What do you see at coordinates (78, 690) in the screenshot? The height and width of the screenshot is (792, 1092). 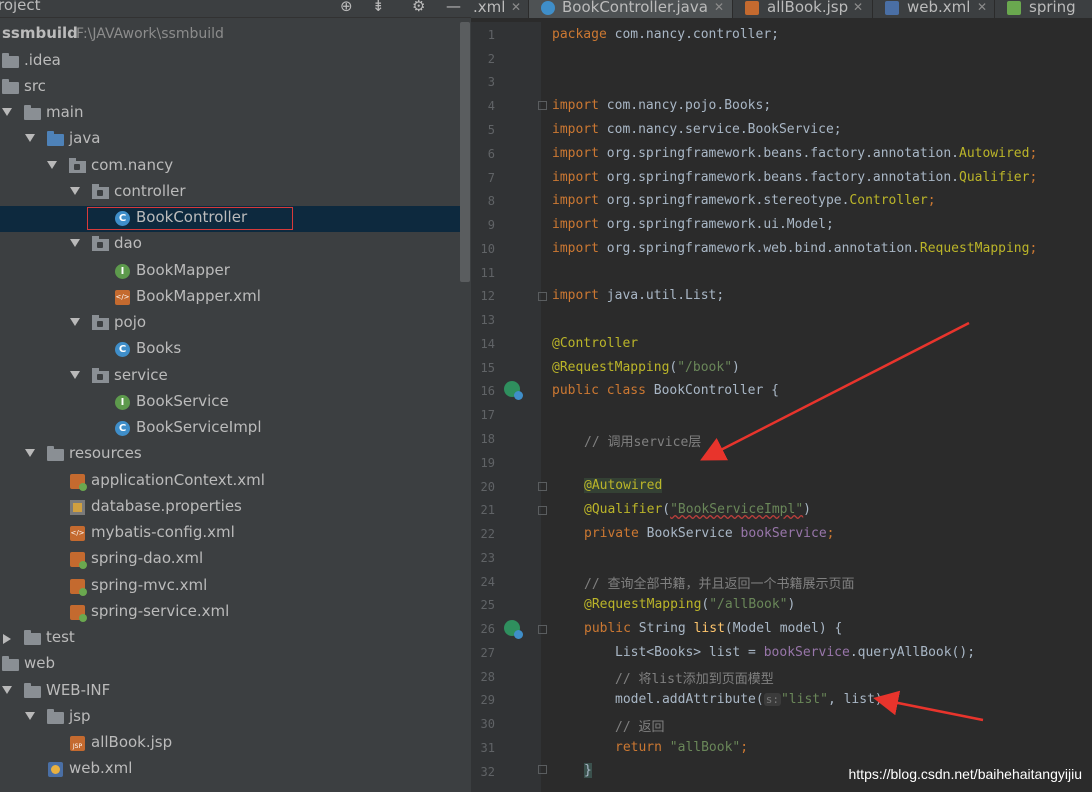 I see `tree-label: WEB-INF` at bounding box center [78, 690].